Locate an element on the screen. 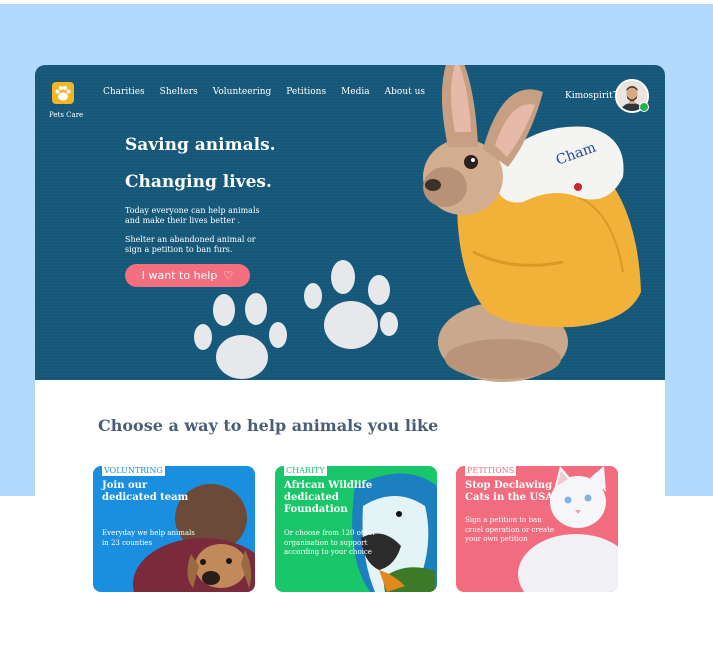  hero-headline-1: Saving animals. is located at coordinates (200, 145).